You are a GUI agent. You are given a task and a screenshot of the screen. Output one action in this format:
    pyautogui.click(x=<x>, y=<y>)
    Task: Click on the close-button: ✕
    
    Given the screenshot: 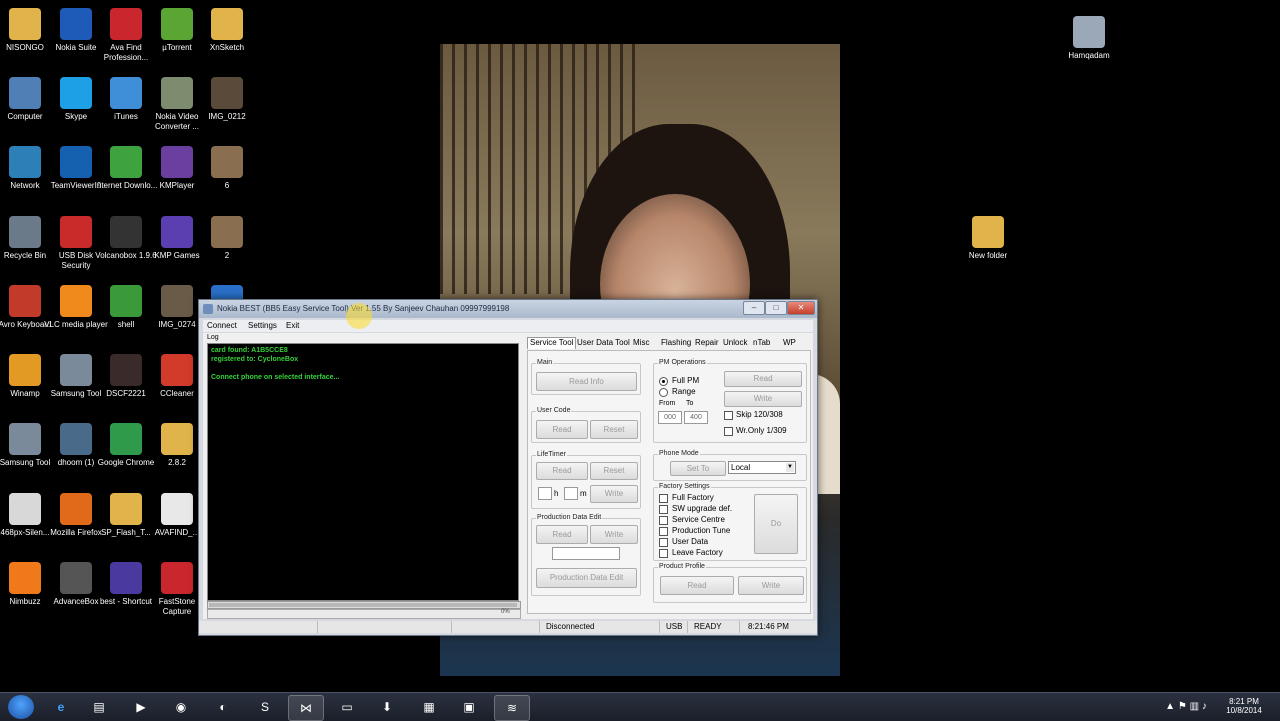 What is the action you would take?
    pyautogui.click(x=801, y=308)
    